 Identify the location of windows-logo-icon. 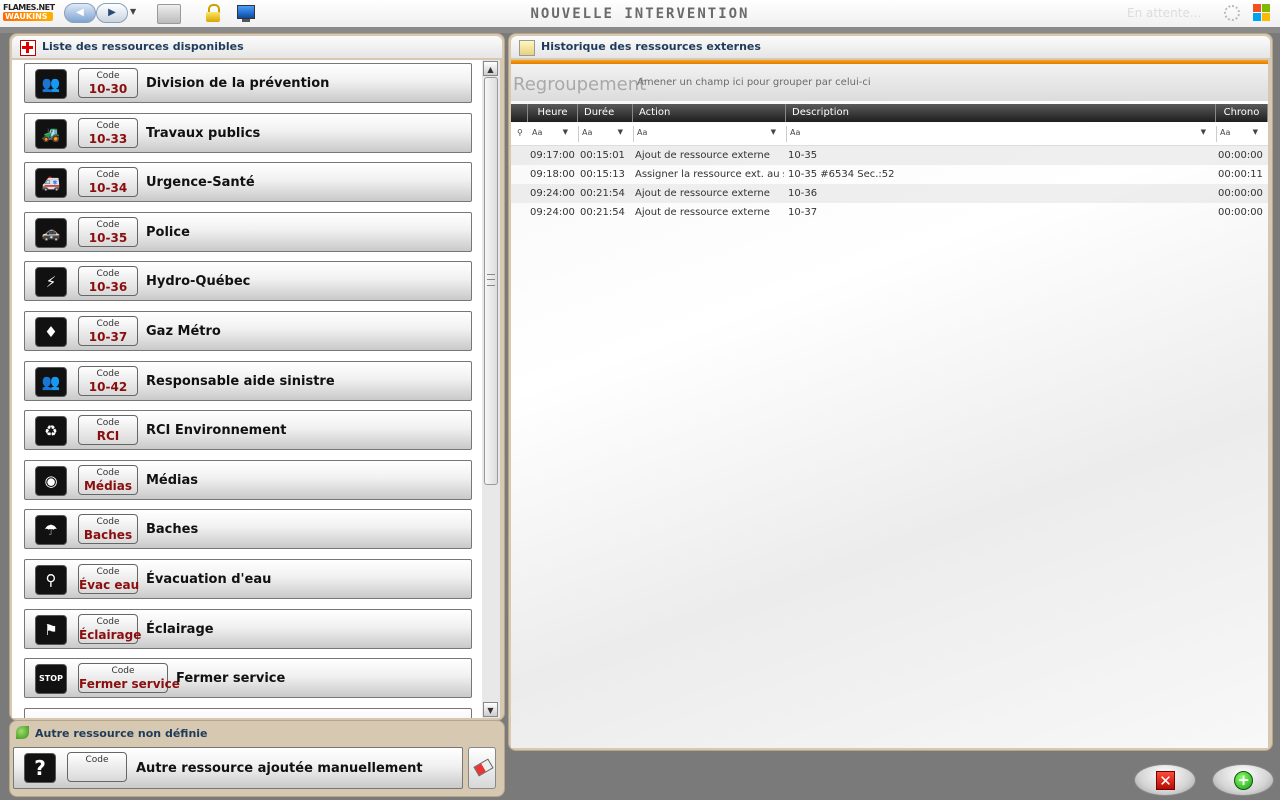
(1262, 13).